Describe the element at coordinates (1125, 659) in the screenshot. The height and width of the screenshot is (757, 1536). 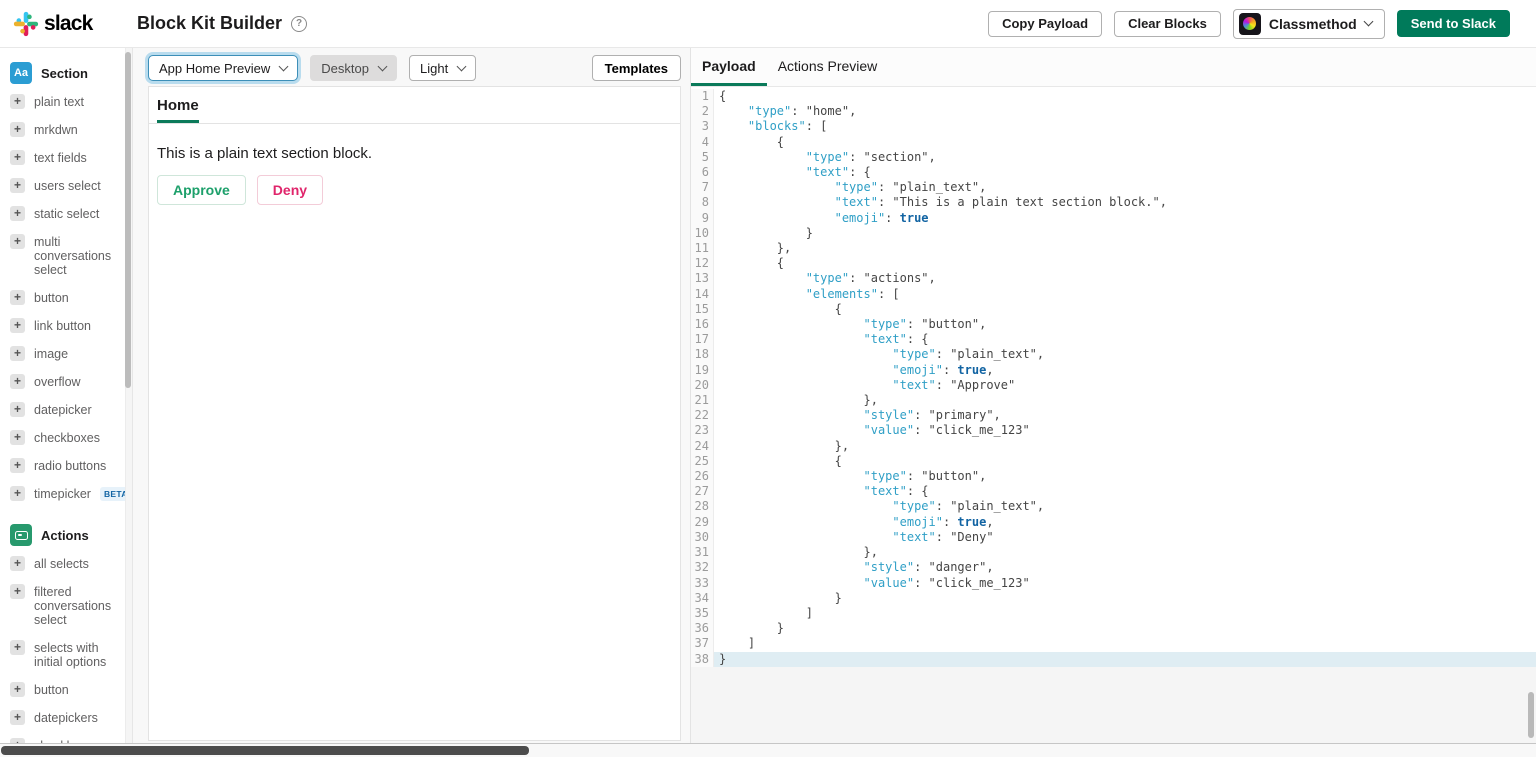
I see `code-line: }` at that location.